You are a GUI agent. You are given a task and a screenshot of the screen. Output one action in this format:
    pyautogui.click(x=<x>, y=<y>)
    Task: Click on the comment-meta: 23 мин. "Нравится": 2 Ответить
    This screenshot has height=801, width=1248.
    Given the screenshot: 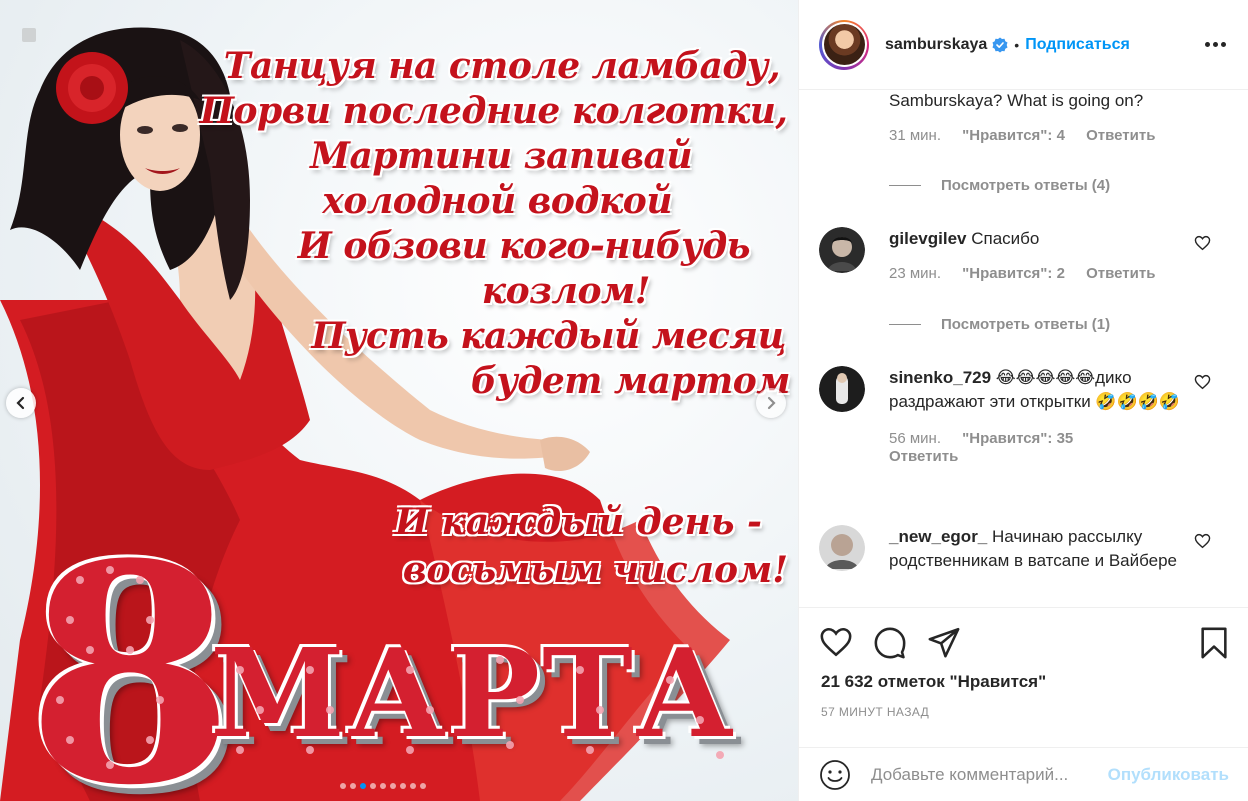 What is the action you would take?
    pyautogui.click(x=1064, y=273)
    